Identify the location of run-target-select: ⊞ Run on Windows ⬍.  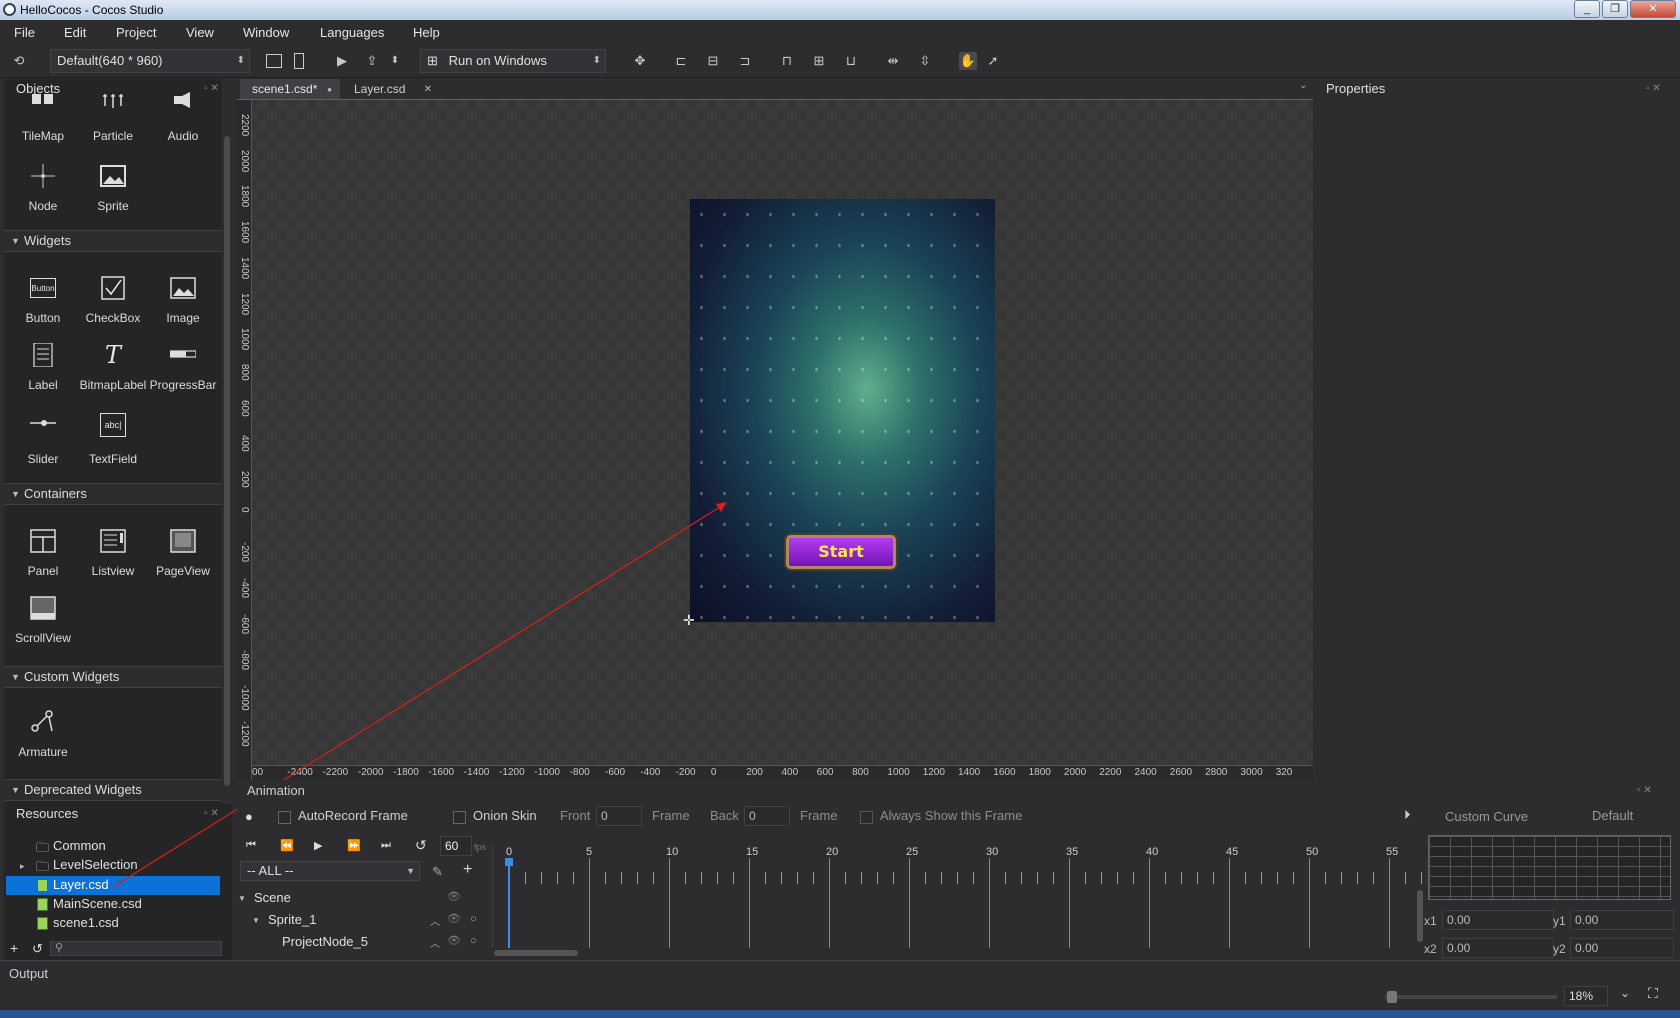
(513, 61).